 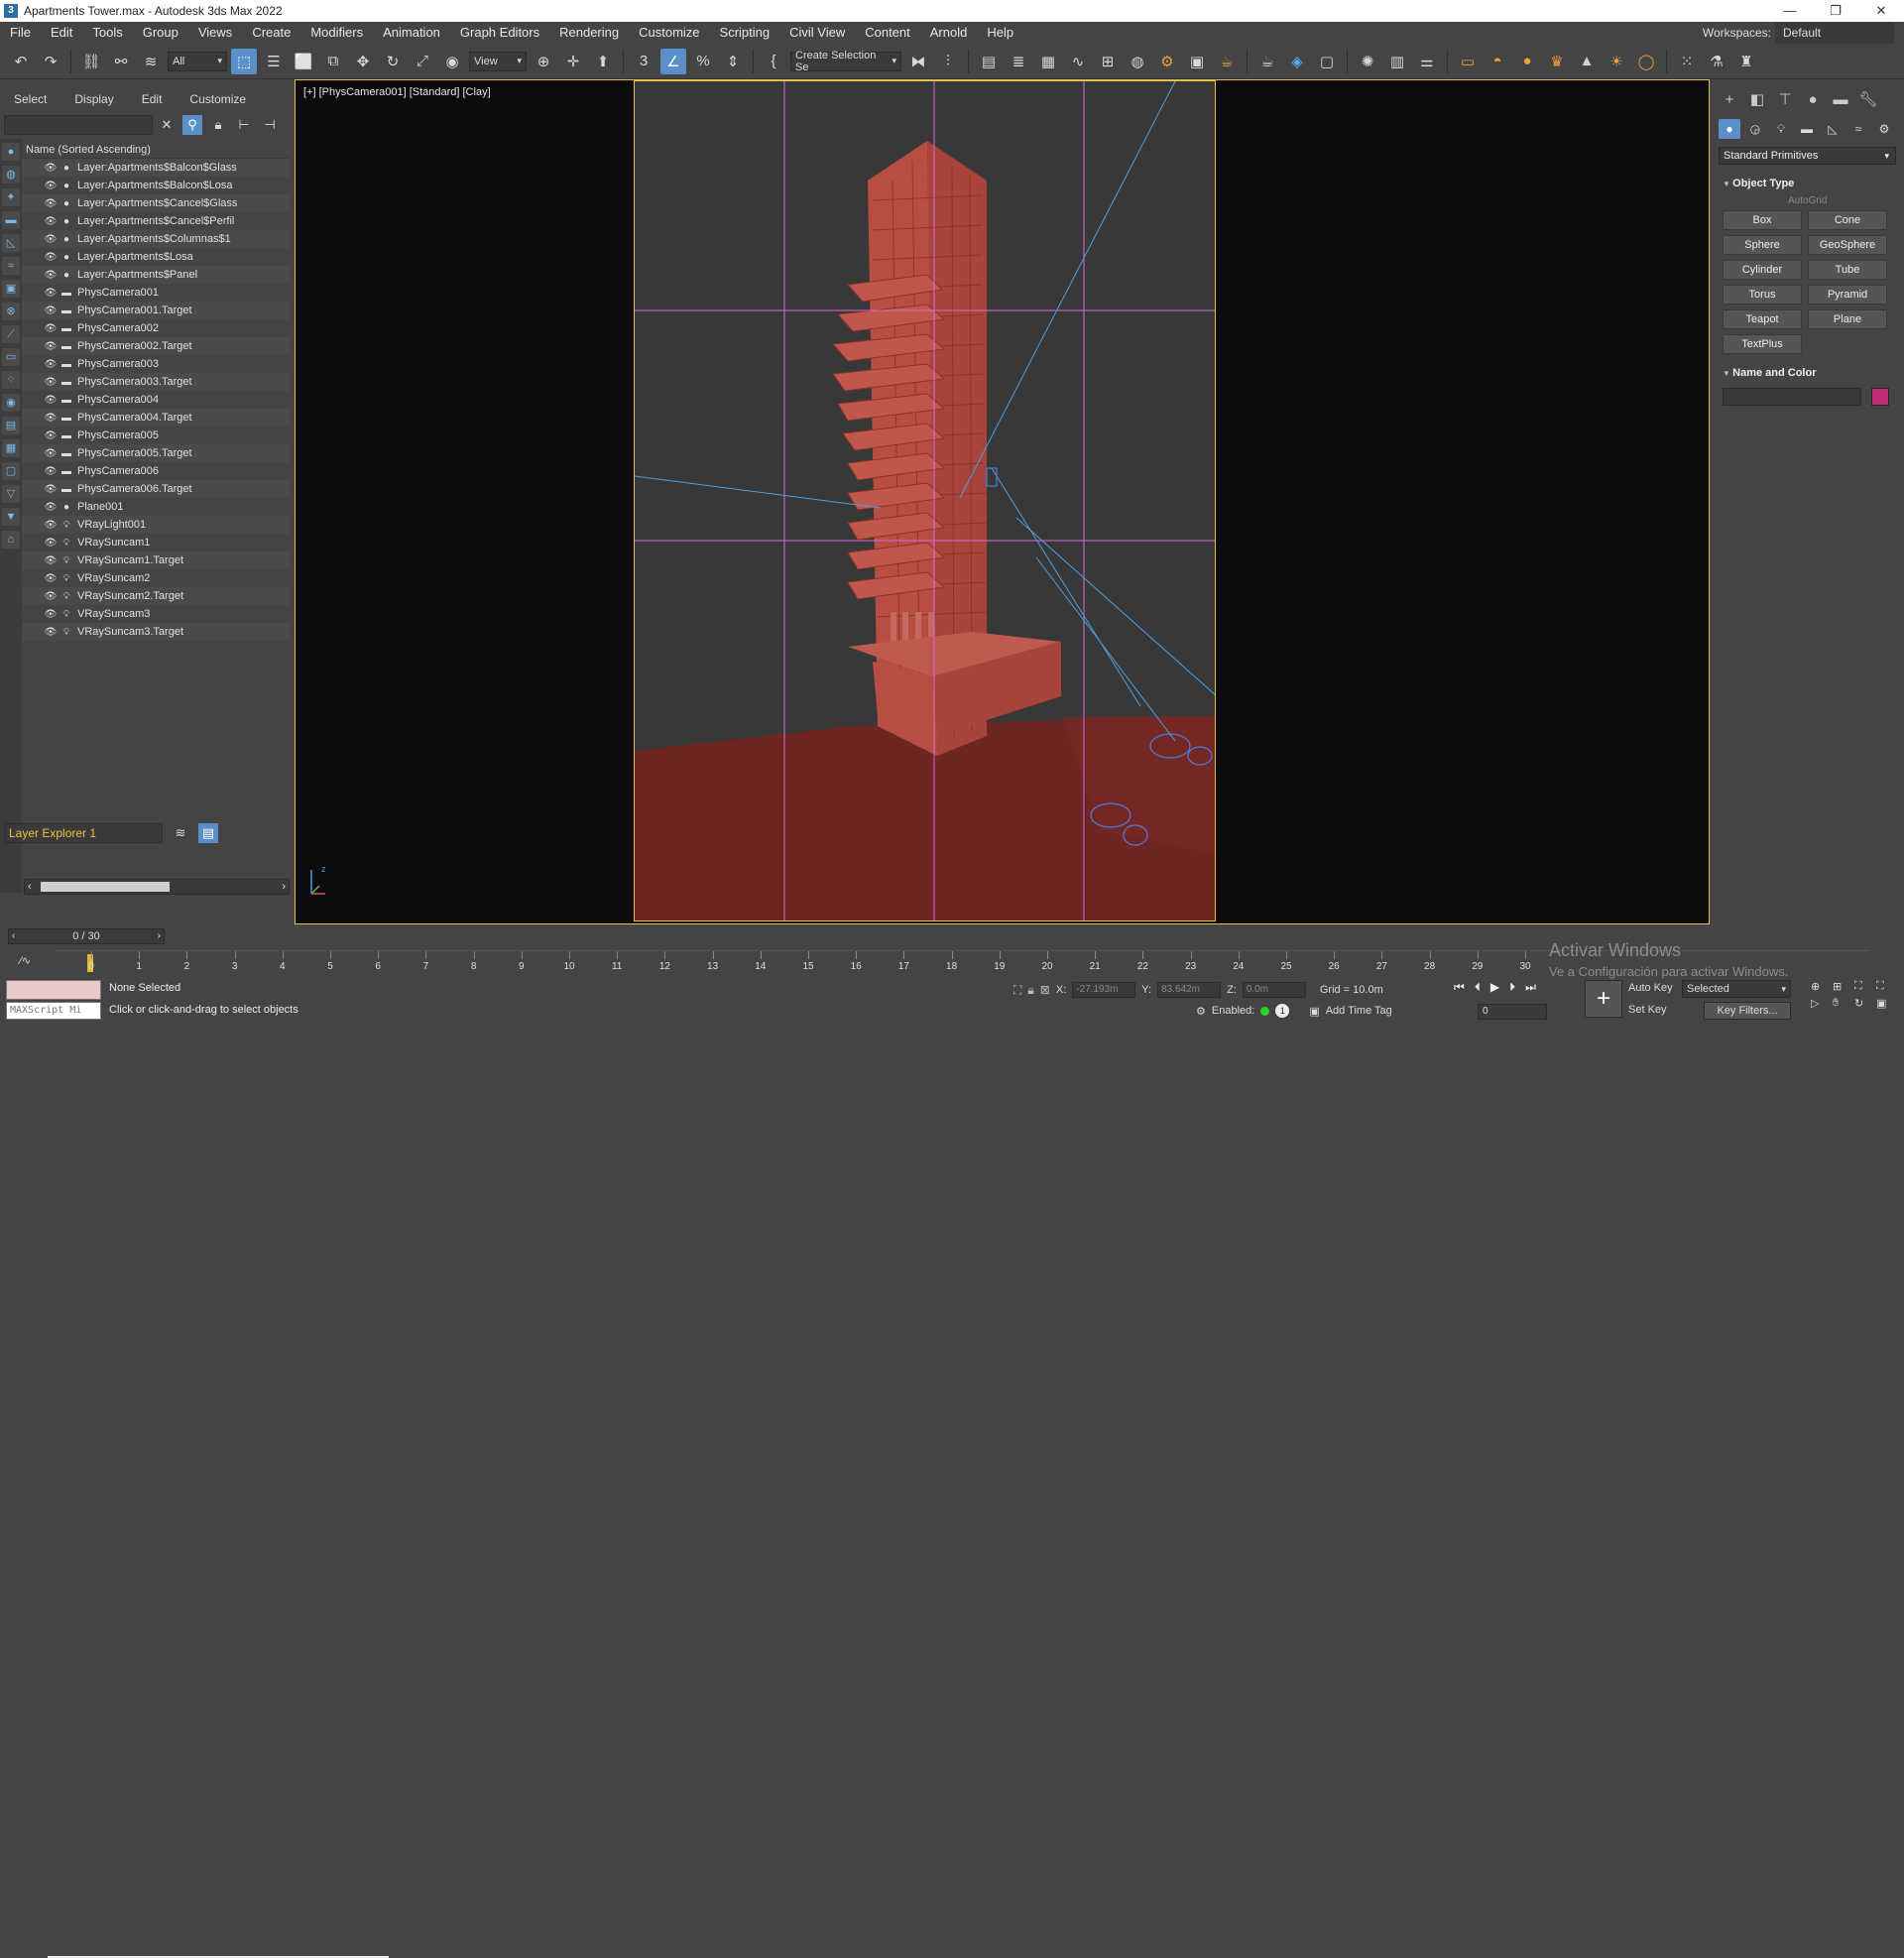 What do you see at coordinates (393, 62) in the screenshot?
I see `select-rotate-icon: ↻` at bounding box center [393, 62].